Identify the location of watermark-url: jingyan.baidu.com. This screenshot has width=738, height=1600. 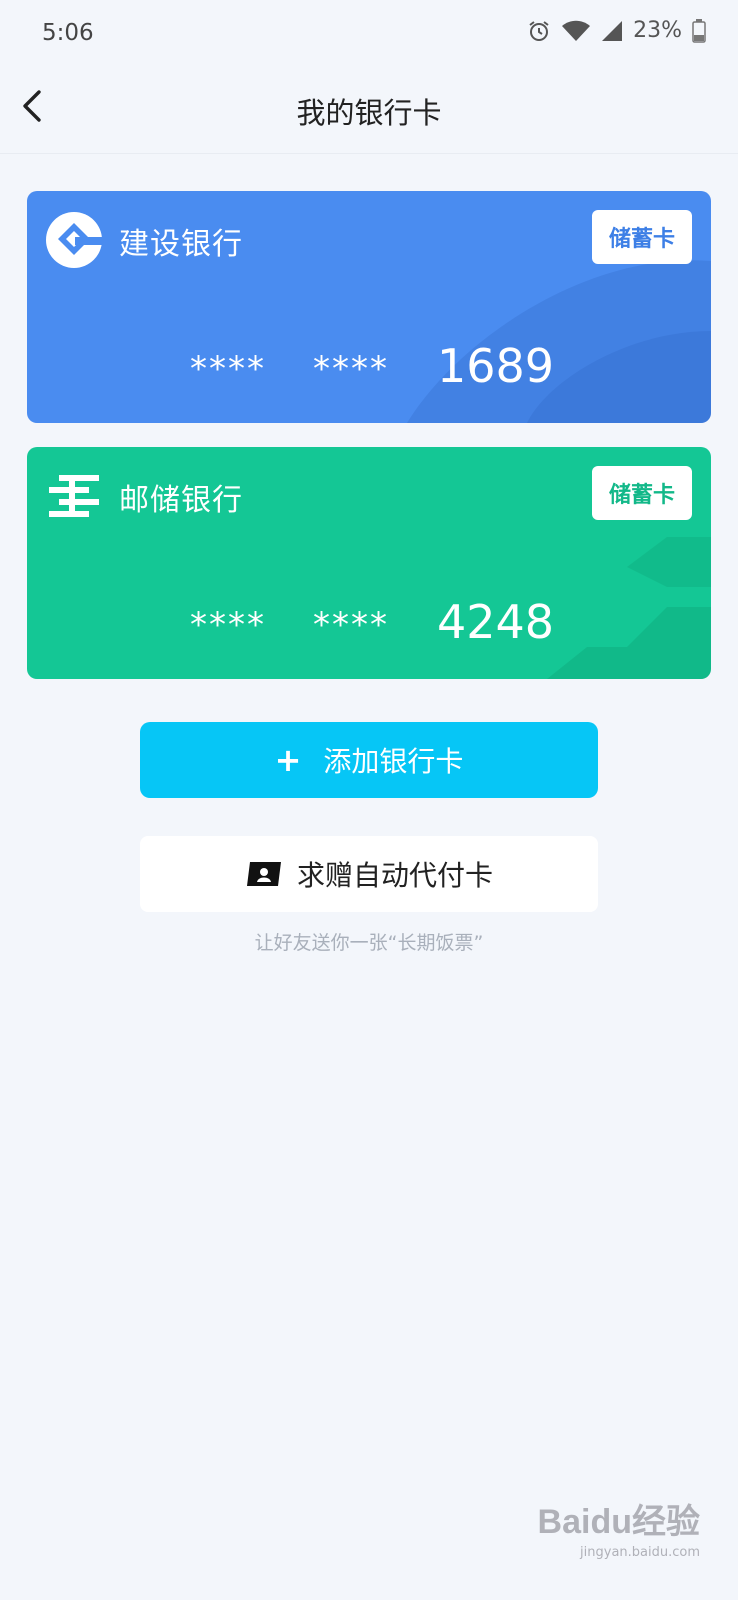
(640, 1552).